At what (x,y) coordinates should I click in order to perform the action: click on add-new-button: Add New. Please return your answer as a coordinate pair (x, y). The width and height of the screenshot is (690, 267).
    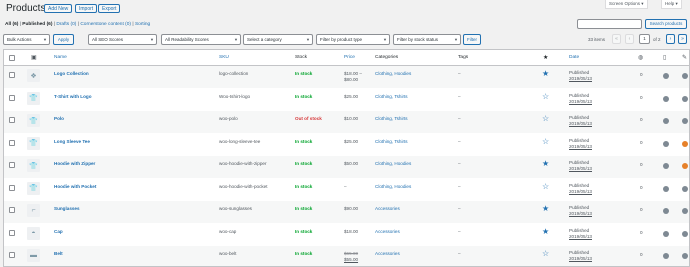
    Looking at the image, I should click on (58, 8).